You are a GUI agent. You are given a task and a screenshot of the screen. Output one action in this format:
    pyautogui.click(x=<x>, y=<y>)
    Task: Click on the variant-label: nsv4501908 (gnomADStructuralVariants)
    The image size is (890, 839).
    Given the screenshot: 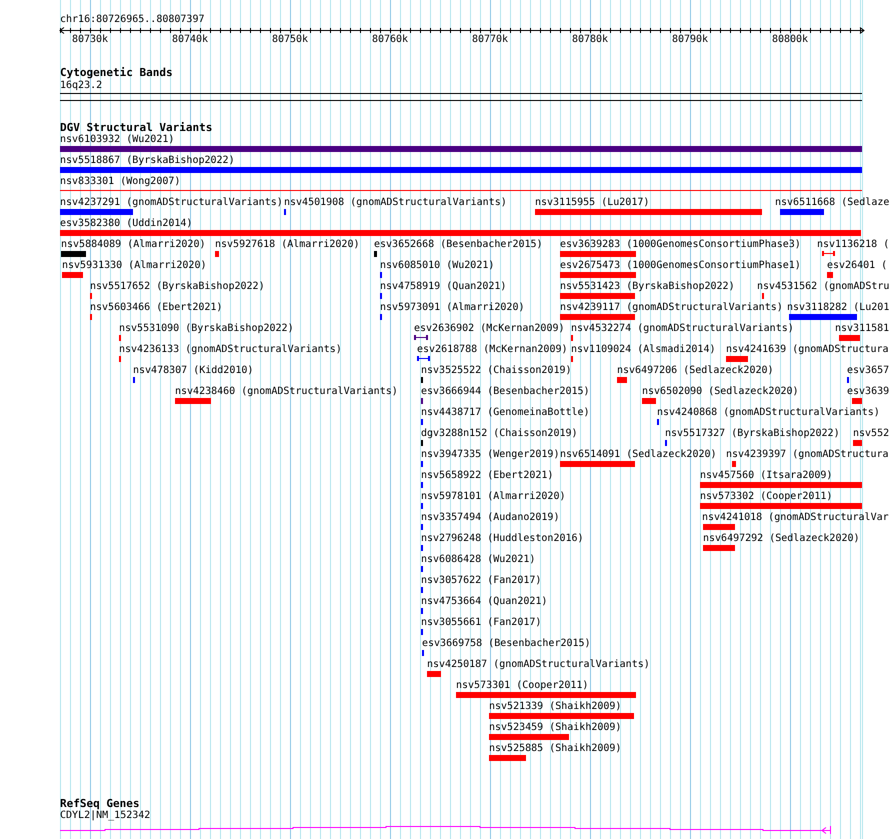 What is the action you would take?
    pyautogui.click(x=395, y=203)
    